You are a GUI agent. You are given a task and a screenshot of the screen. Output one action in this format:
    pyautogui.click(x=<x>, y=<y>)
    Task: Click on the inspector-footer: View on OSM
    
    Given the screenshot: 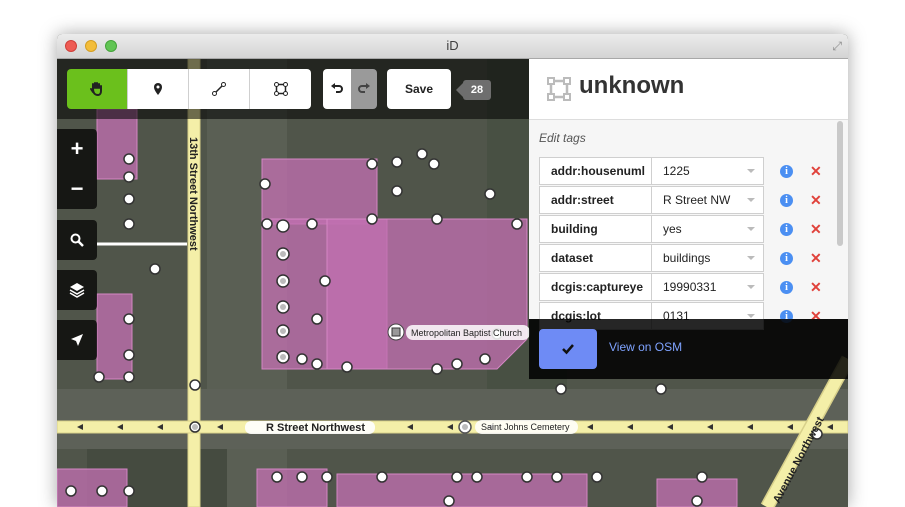 What is the action you would take?
    pyautogui.click(x=688, y=349)
    